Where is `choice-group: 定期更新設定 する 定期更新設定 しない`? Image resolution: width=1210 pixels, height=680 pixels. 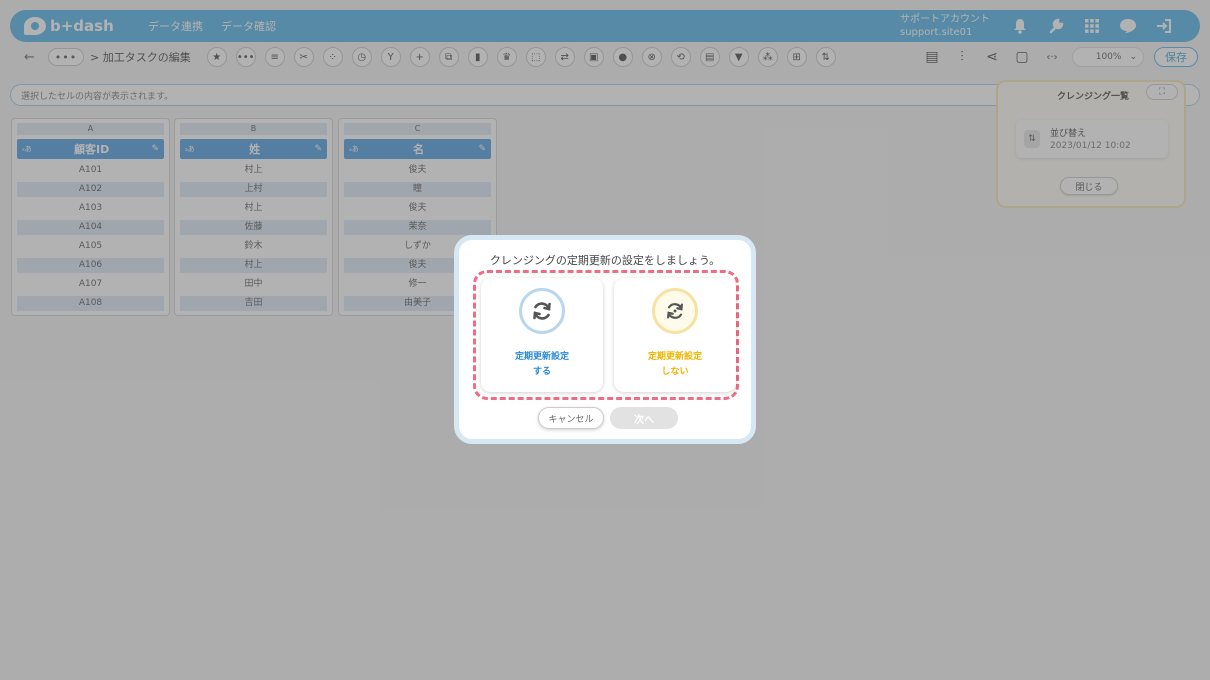 choice-group: 定期更新設定 する 定期更新設定 しない is located at coordinates (606, 335).